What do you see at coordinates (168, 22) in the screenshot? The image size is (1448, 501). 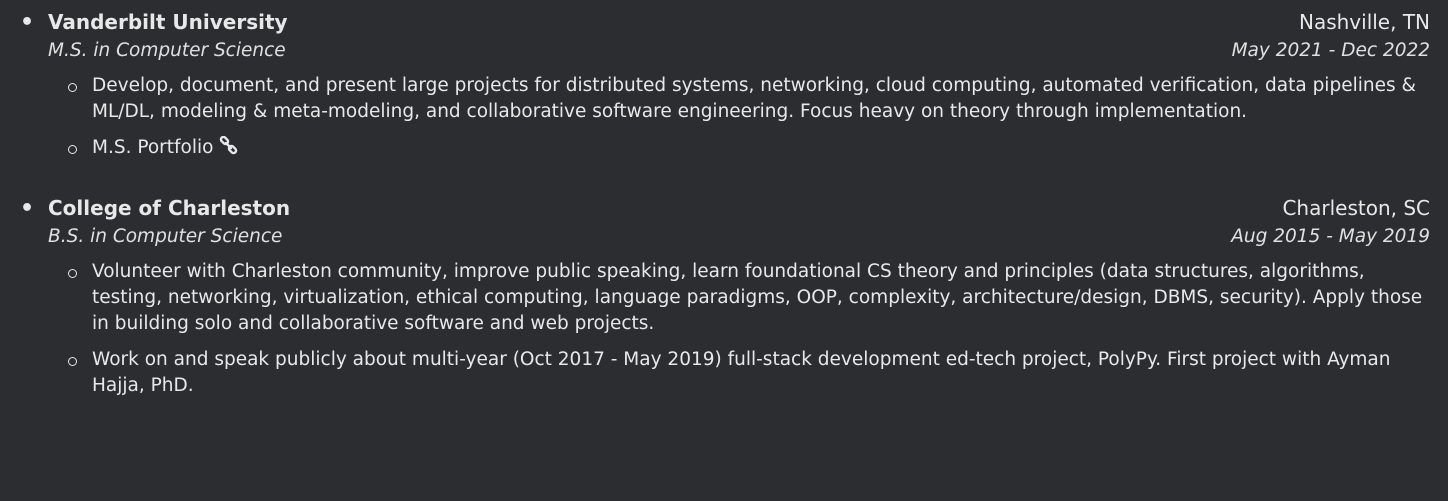 I see `school-name: Vanderbilt University` at bounding box center [168, 22].